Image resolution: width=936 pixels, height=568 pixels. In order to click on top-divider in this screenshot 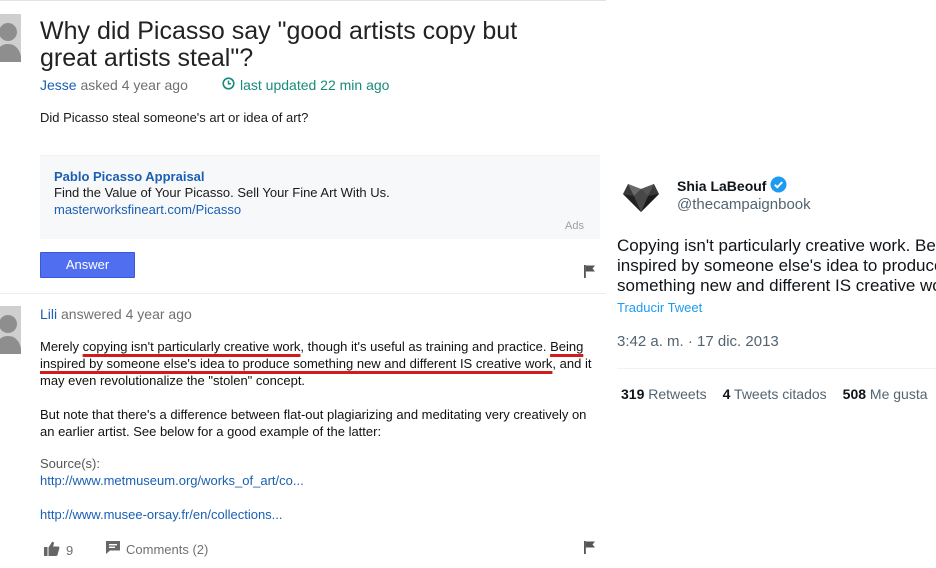, I will do `click(303, 2)`.